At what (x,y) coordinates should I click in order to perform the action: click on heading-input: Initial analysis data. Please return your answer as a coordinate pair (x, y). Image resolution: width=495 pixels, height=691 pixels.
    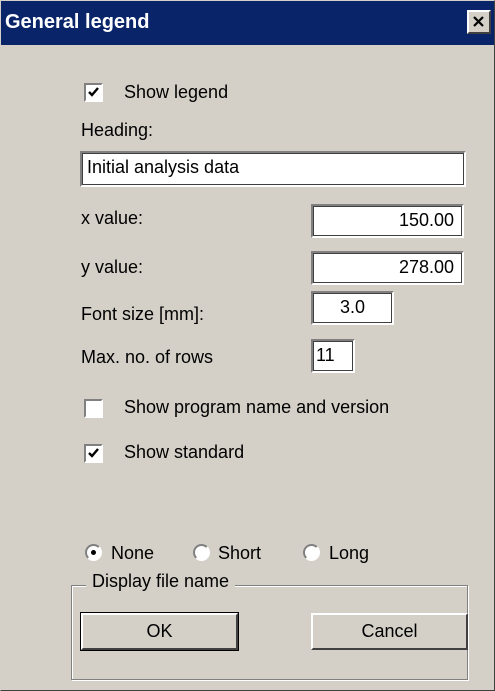
    Looking at the image, I should click on (273, 169).